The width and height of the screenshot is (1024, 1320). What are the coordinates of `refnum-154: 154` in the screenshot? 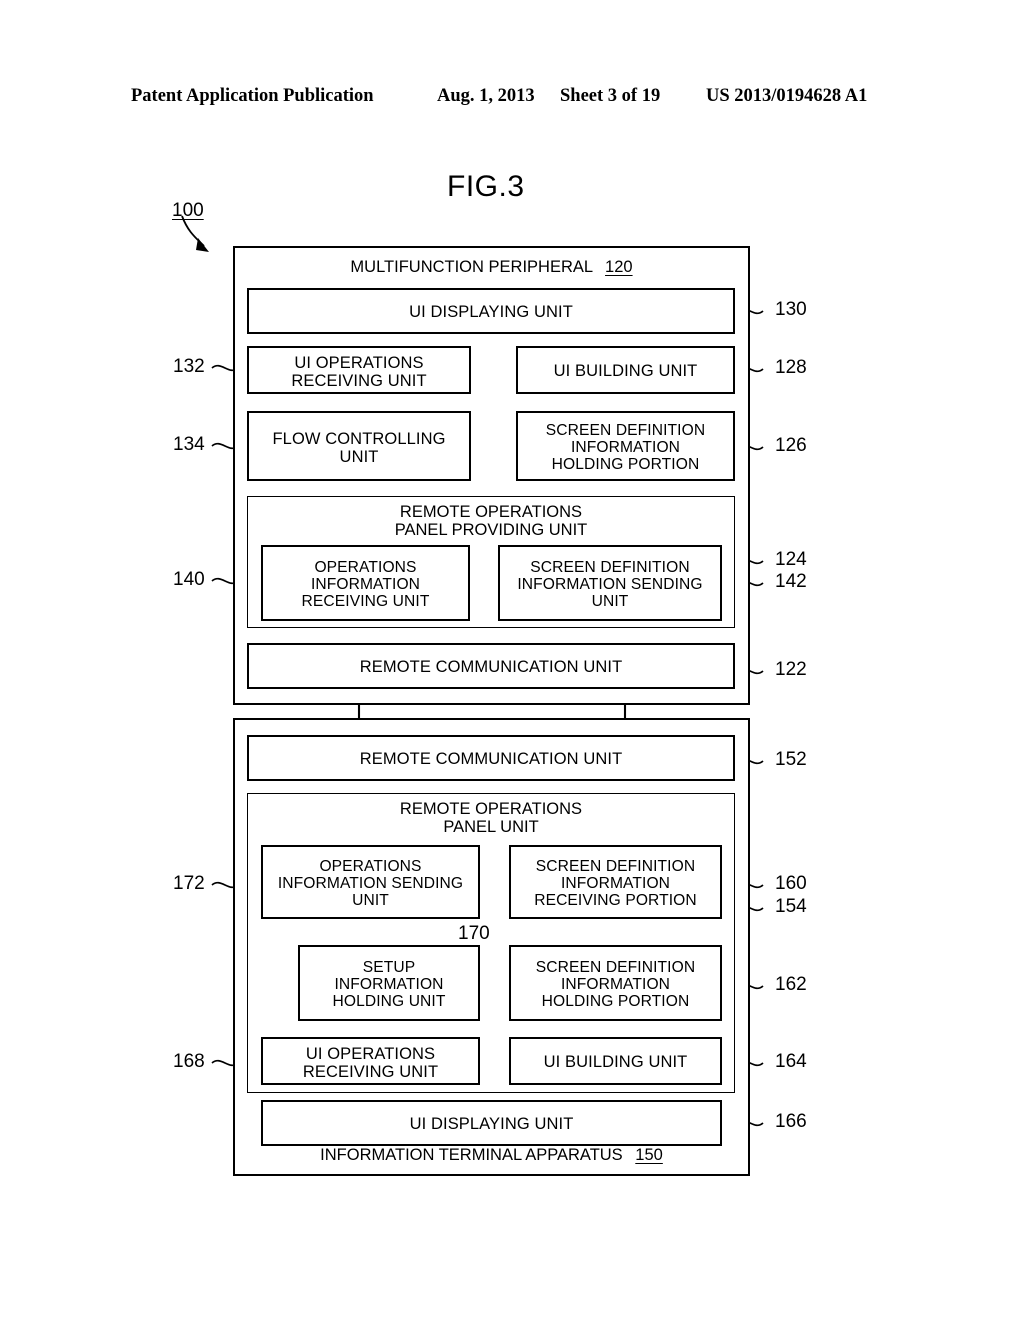 It's located at (791, 906).